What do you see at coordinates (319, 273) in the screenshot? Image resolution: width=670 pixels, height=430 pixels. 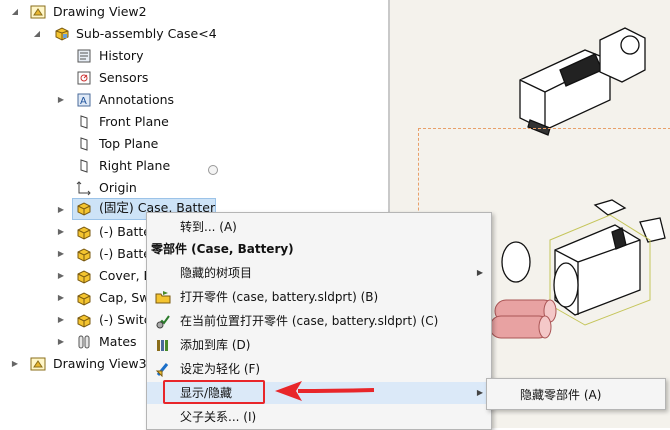 I see `menu-item-hidden-tree-items: 隐藏的树项目 ▶` at bounding box center [319, 273].